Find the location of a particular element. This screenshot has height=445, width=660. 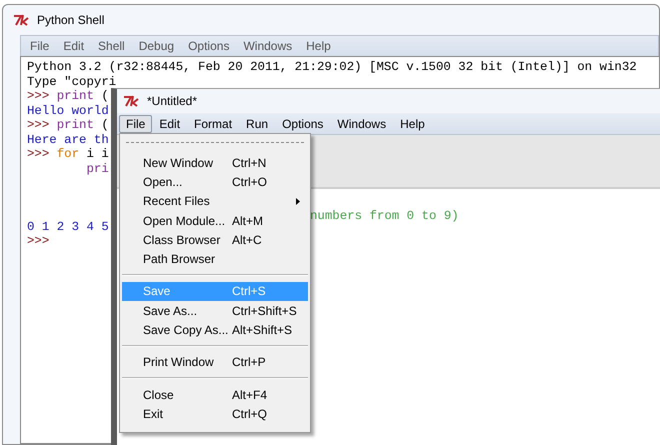

menu-item: Run is located at coordinates (257, 123).